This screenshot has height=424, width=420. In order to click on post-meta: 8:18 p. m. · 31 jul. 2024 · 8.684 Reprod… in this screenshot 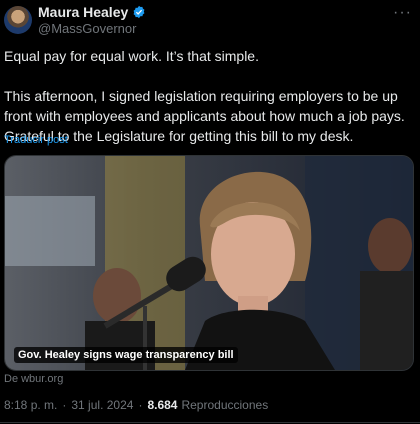, I will do `click(136, 405)`.